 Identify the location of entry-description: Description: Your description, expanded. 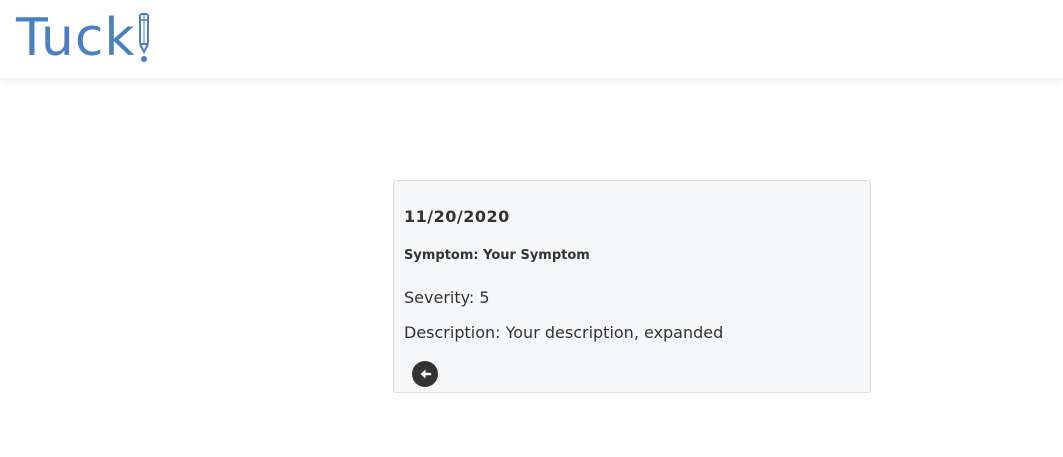
(563, 332).